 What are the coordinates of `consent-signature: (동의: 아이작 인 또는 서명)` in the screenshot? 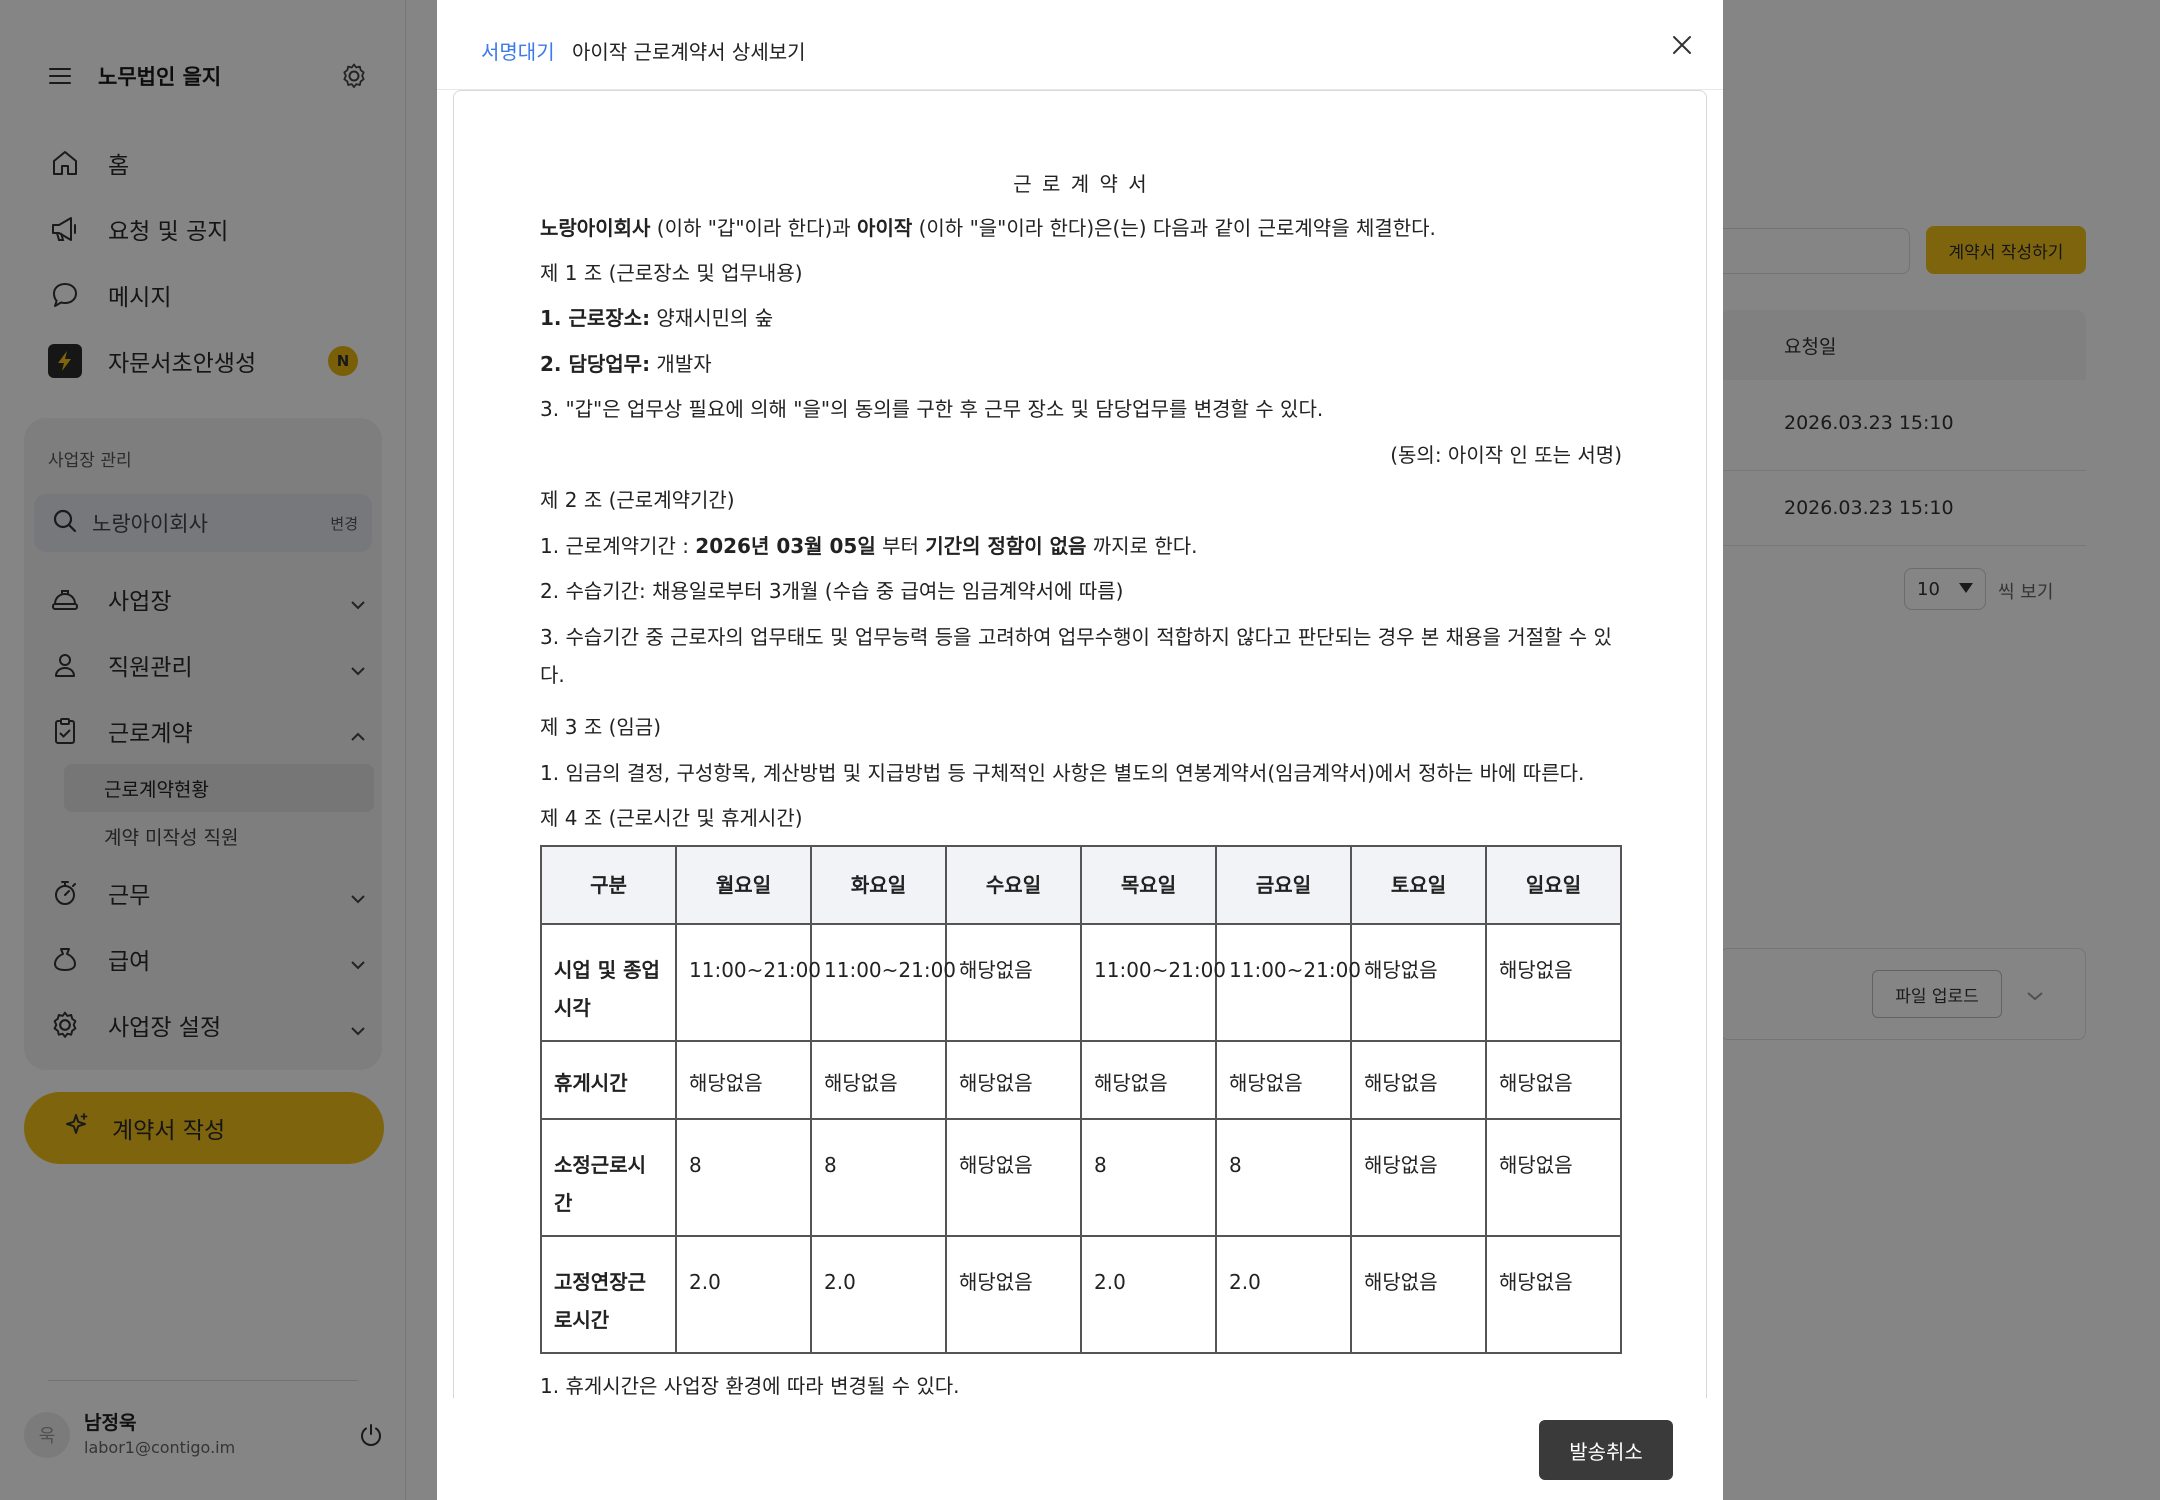 It's located at (1506, 455).